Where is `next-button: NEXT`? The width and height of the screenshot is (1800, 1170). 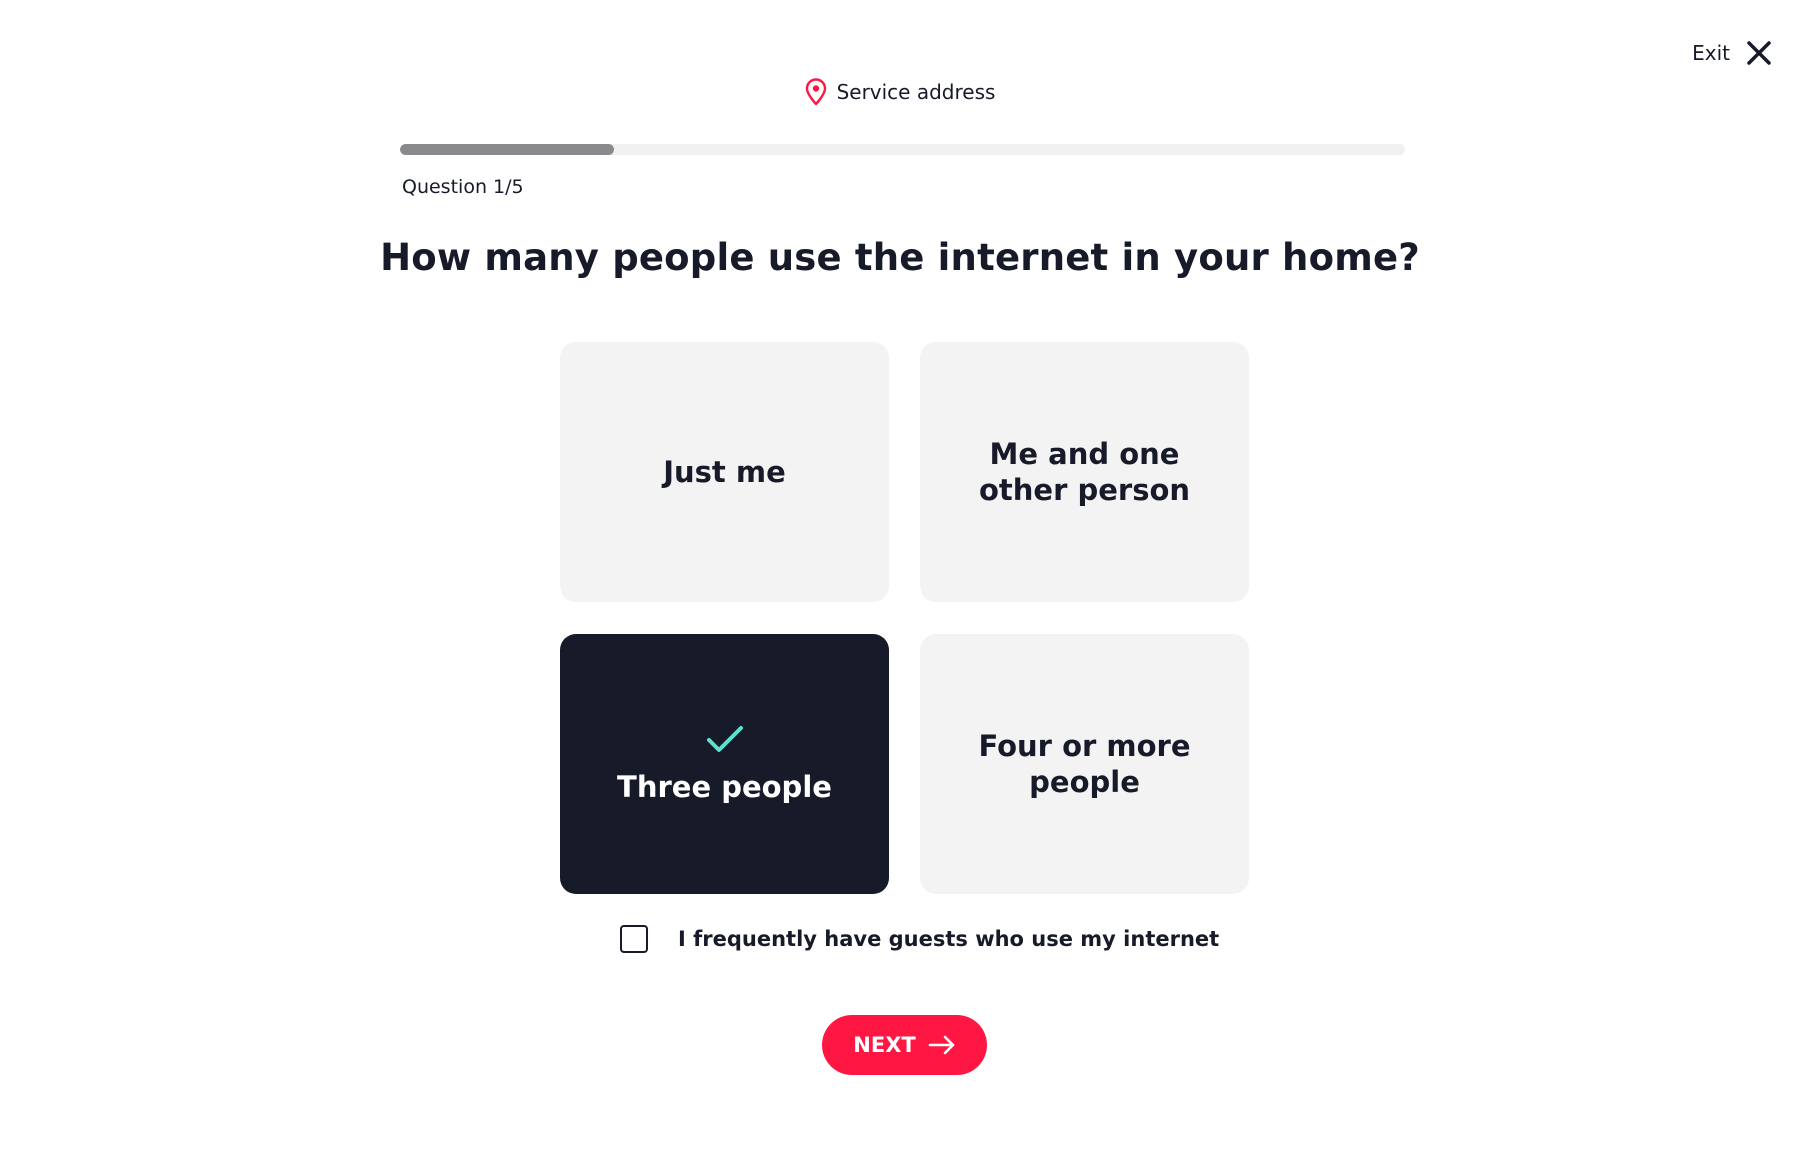 next-button: NEXT is located at coordinates (904, 1045).